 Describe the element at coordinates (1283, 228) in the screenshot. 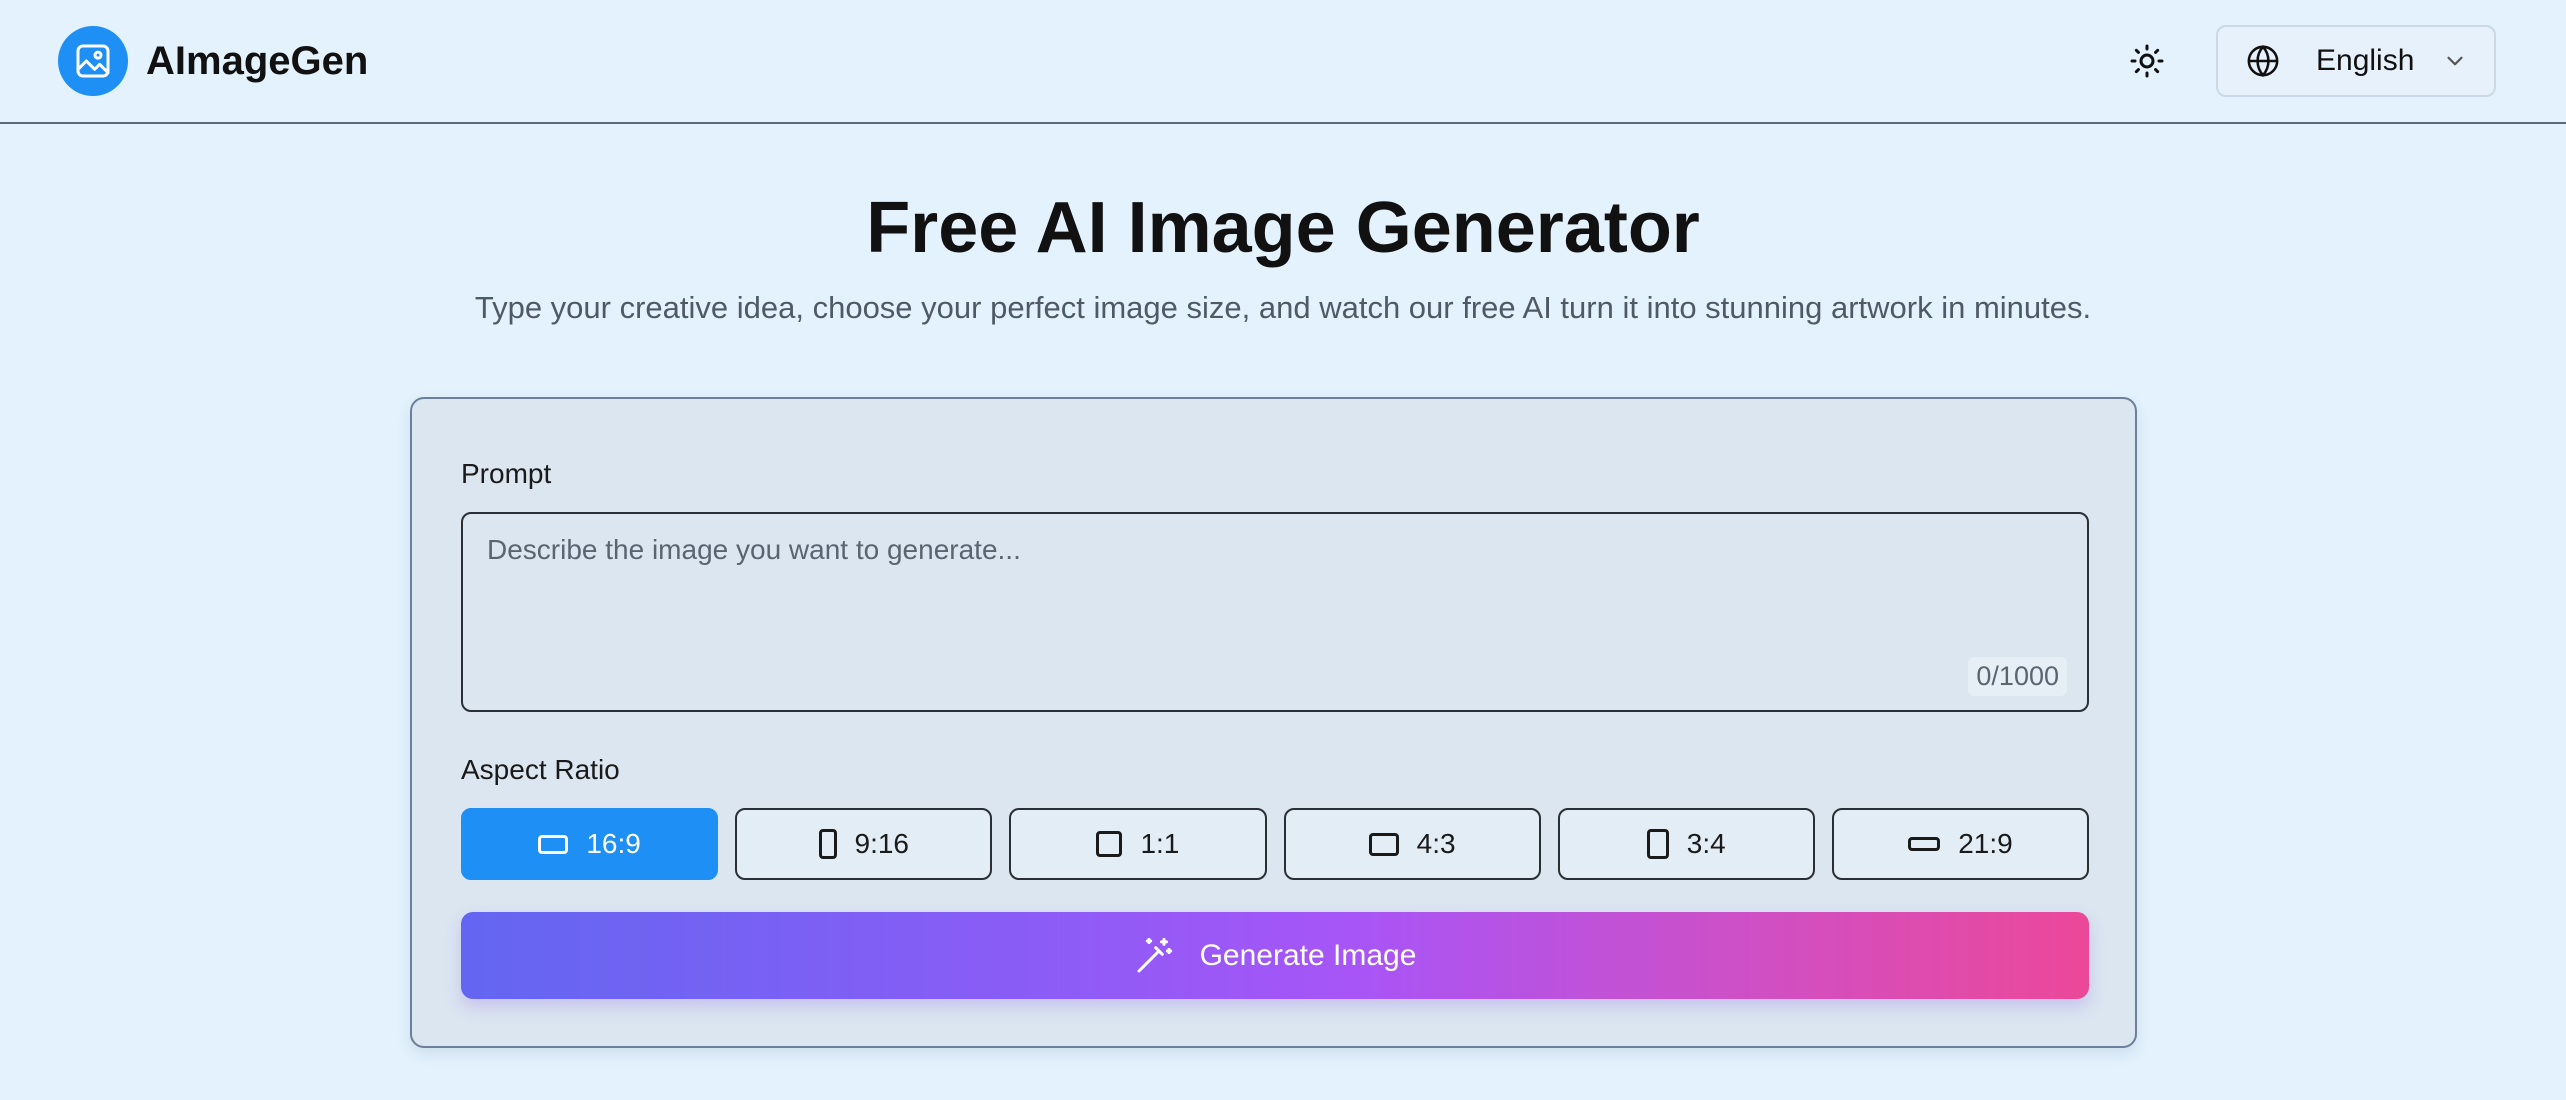

I see `page-title: Free AI Image Generator` at that location.